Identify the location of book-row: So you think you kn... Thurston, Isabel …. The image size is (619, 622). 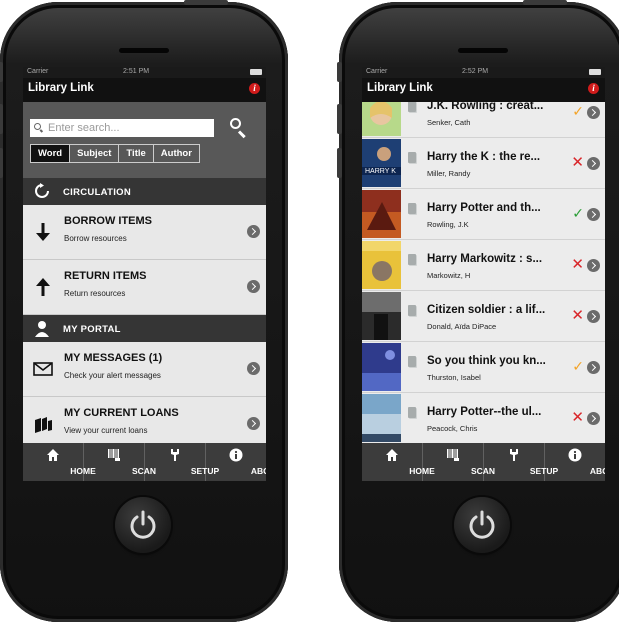
(483, 367).